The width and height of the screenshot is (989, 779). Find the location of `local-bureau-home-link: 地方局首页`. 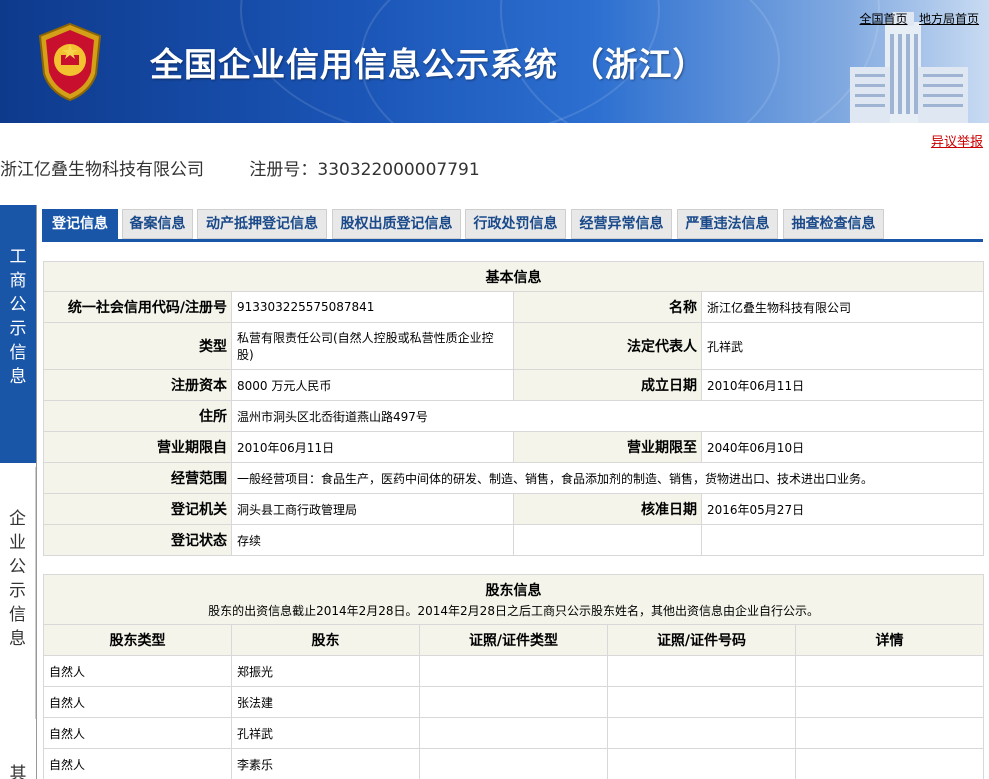

local-bureau-home-link: 地方局首页 is located at coordinates (949, 19).